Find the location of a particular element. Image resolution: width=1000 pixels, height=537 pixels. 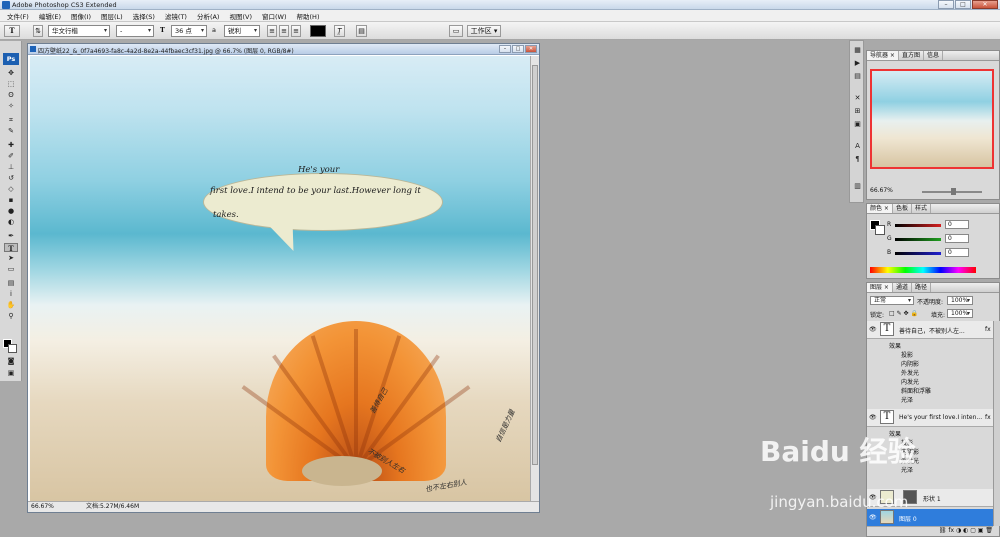

vertical-scrollbar is located at coordinates (534, 278).